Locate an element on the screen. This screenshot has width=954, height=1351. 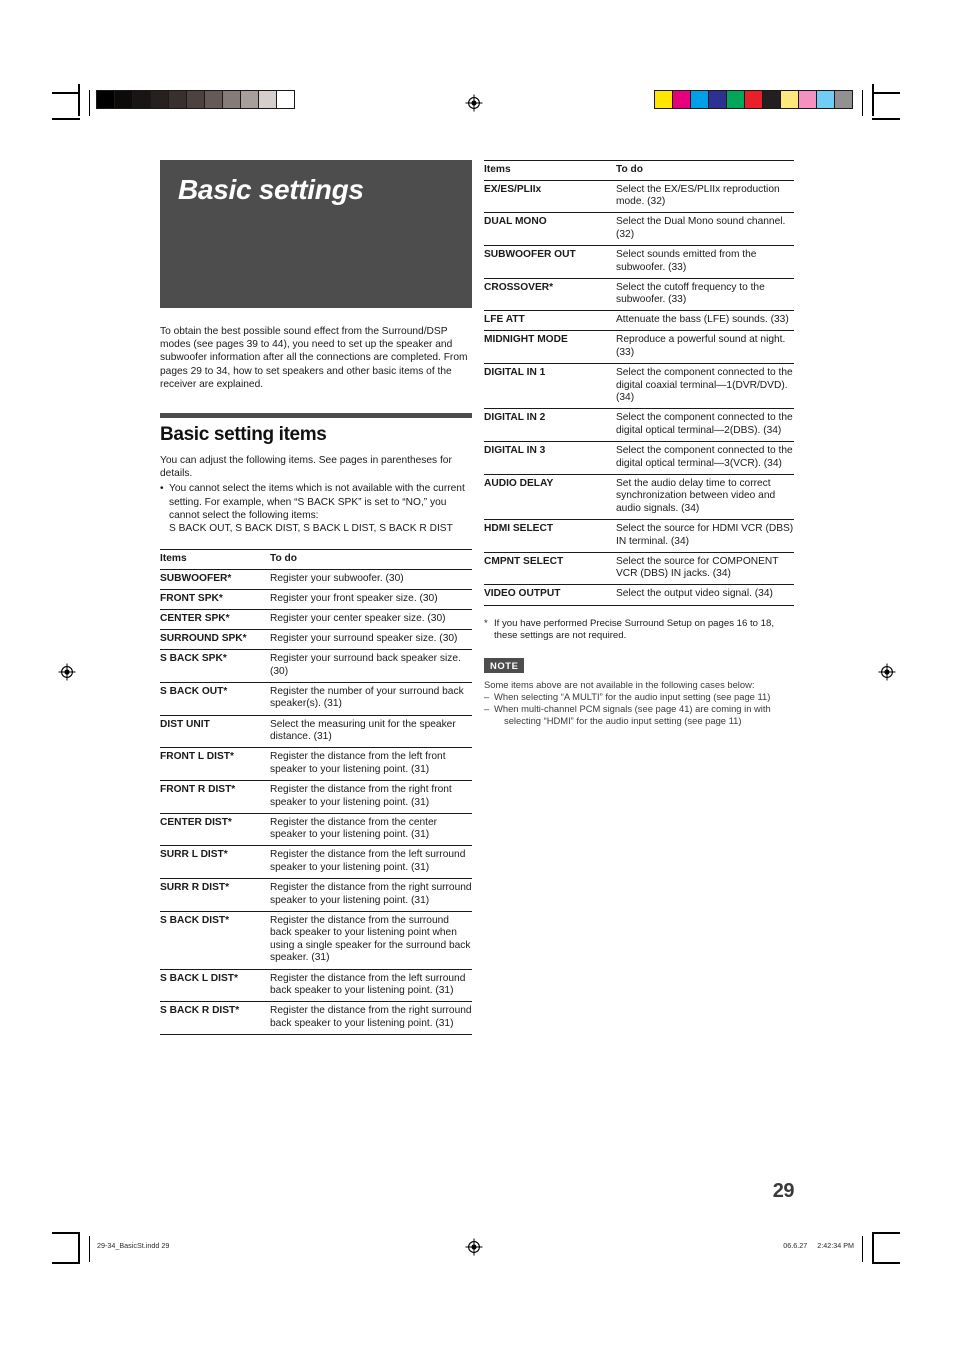
setting-item-description: Register your subwoofer. (30) is located at coordinates (371, 579).